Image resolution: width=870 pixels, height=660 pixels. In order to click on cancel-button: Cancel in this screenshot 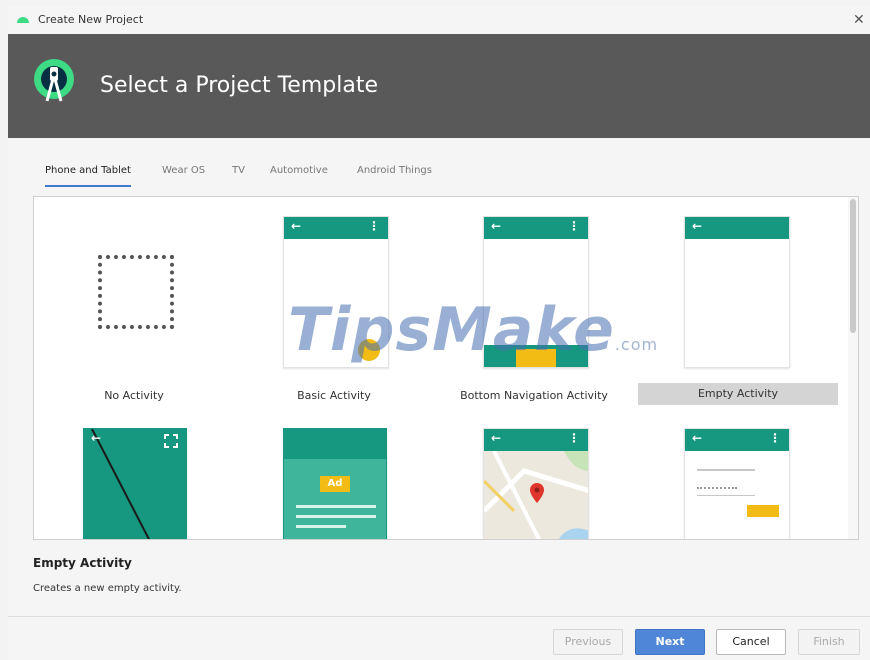, I will do `click(751, 642)`.